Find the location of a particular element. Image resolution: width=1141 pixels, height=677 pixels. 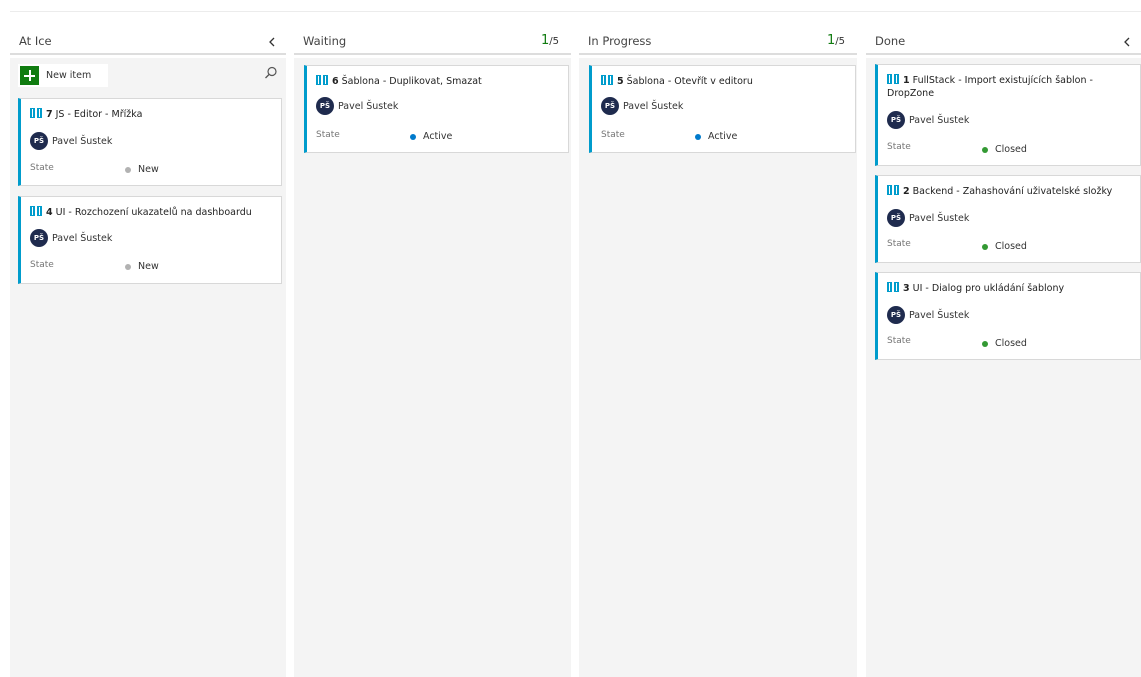

card-title-row: 6 Šablona - Duplikovat, Smazat is located at coordinates (438, 81).